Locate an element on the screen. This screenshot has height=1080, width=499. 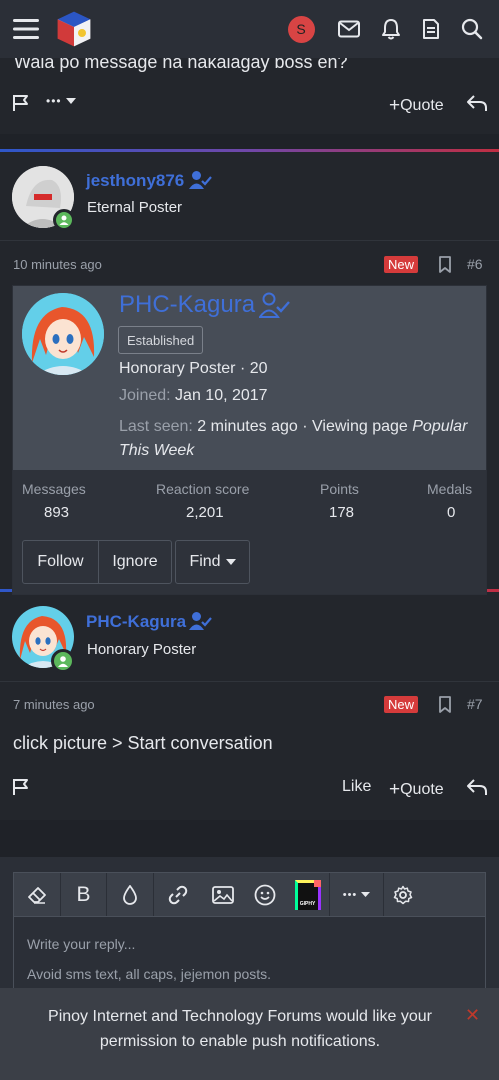
ignore-button: Ignore is located at coordinates (135, 562).